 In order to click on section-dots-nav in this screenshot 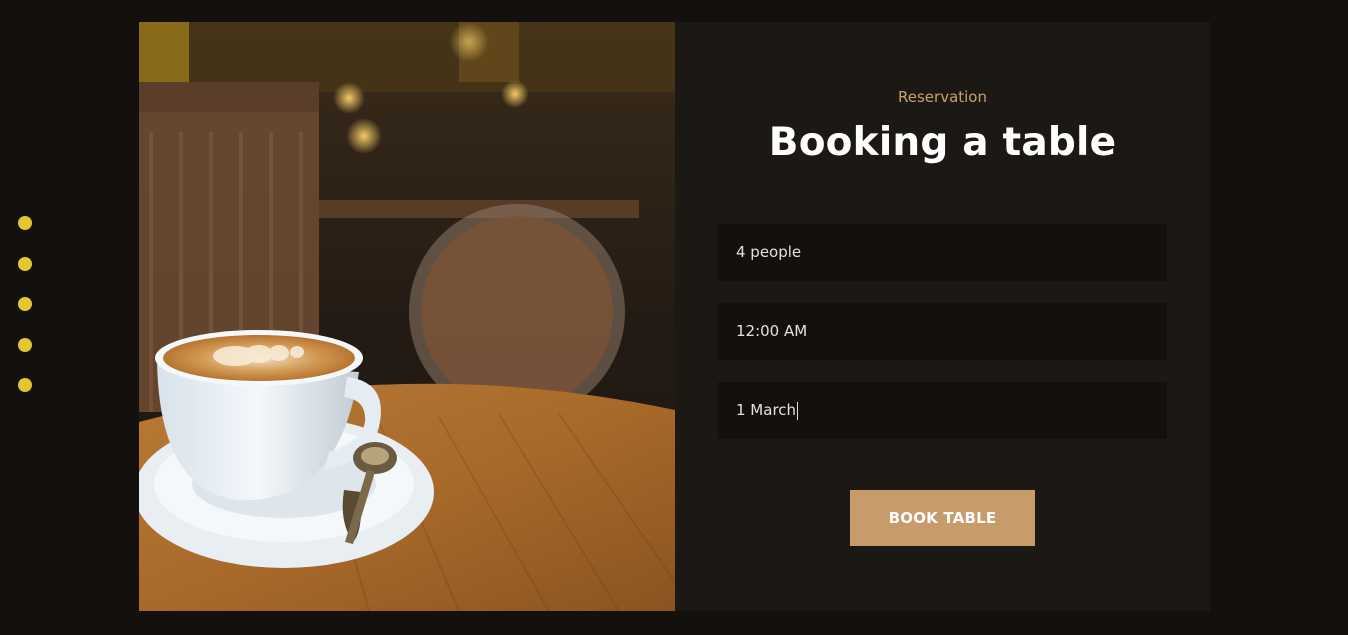, I will do `click(25, 317)`.